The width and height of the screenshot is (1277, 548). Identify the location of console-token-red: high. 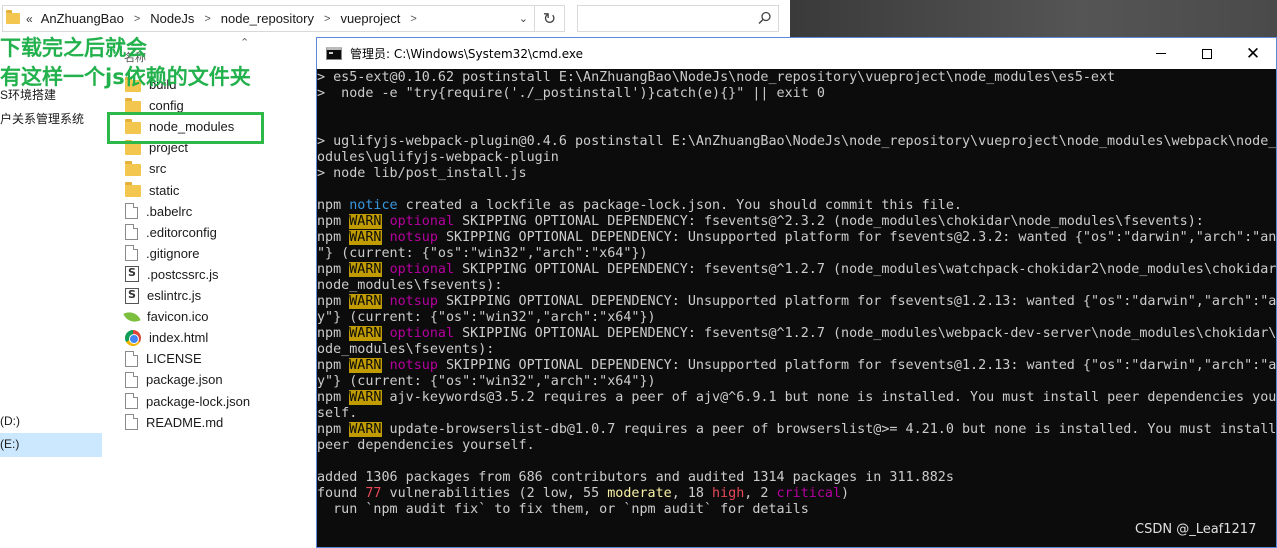
(728, 493).